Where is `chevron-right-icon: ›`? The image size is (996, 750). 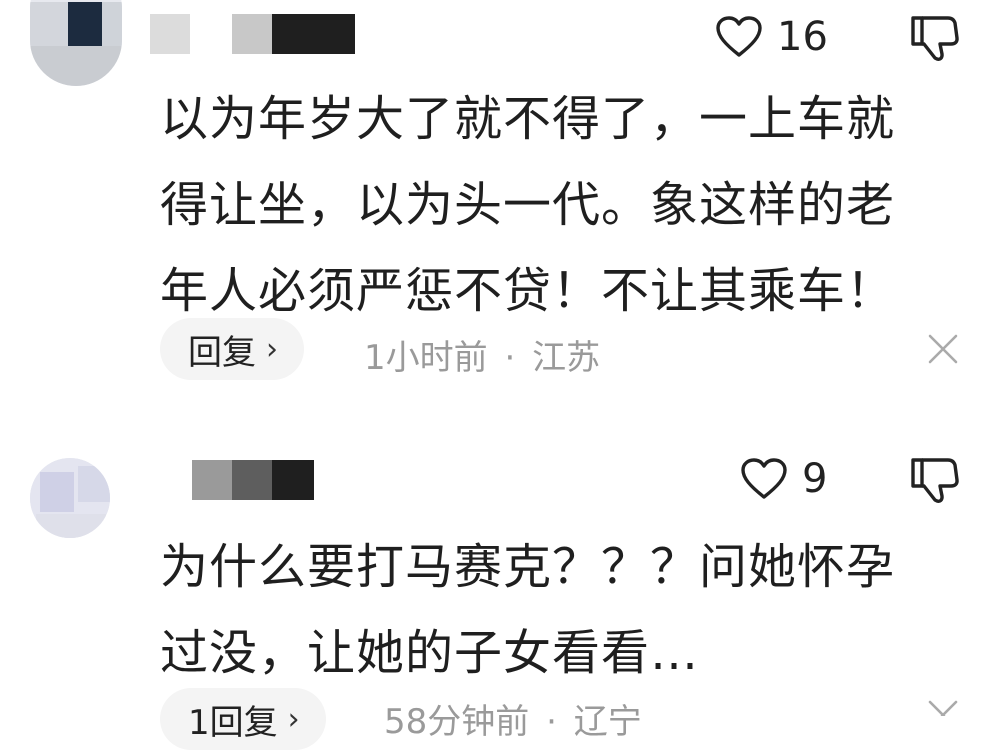
chevron-right-icon: › is located at coordinates (293, 719).